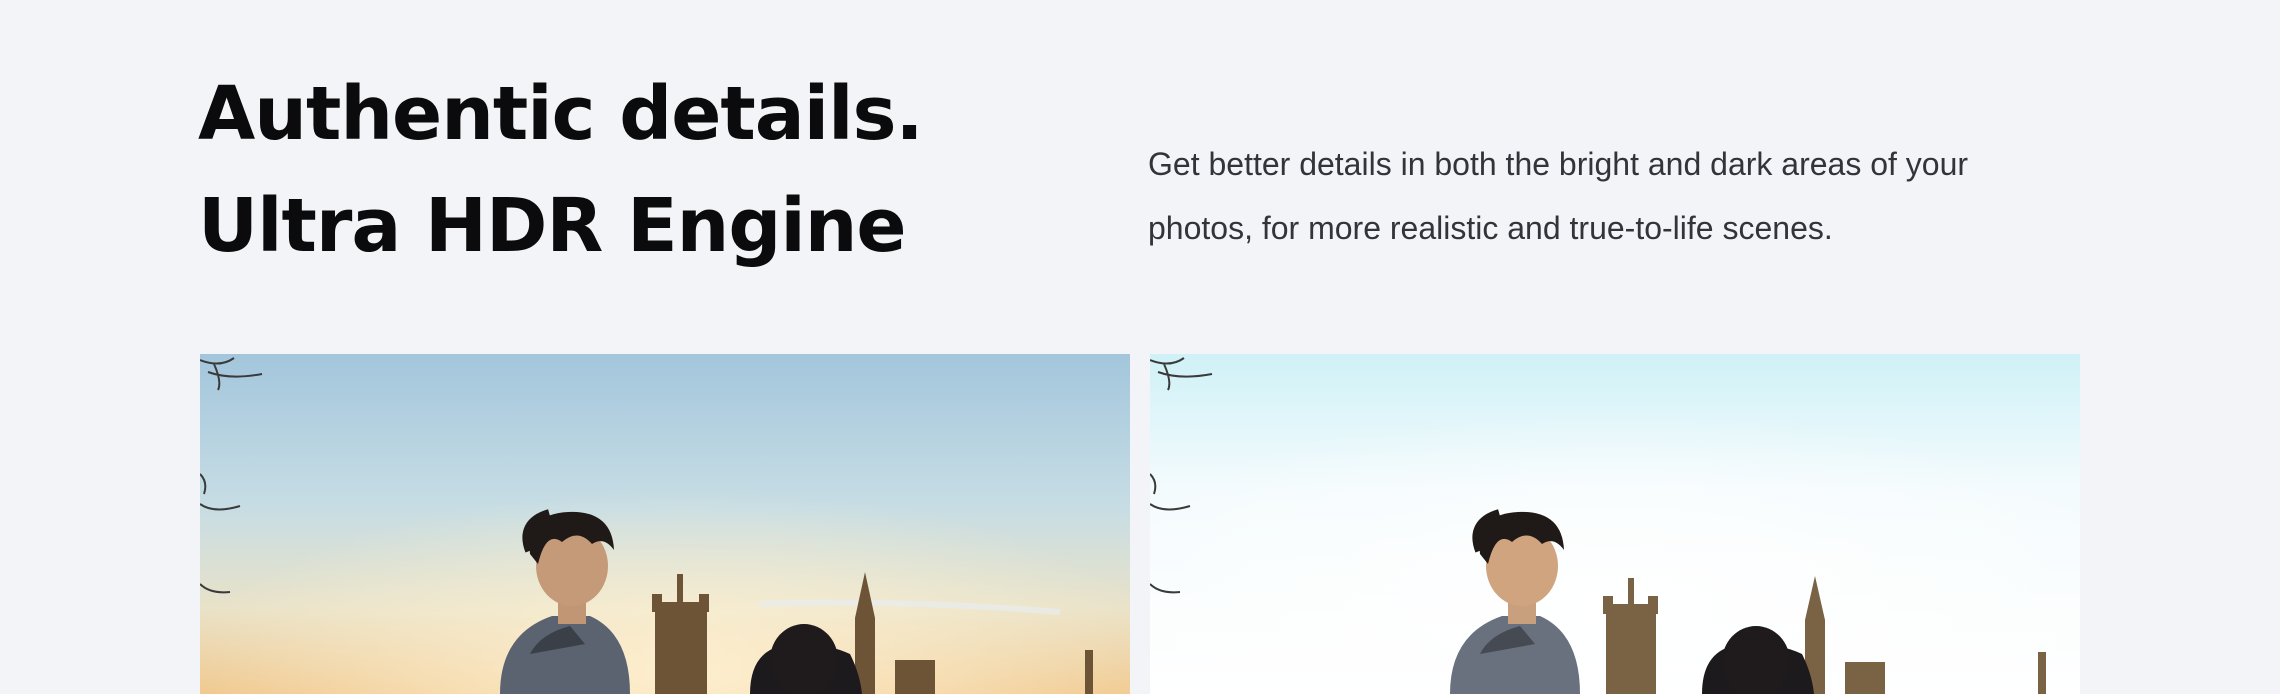 The width and height of the screenshot is (2280, 694). I want to click on section-heading: Authentic details. Ultra HDR Engine, so click(561, 170).